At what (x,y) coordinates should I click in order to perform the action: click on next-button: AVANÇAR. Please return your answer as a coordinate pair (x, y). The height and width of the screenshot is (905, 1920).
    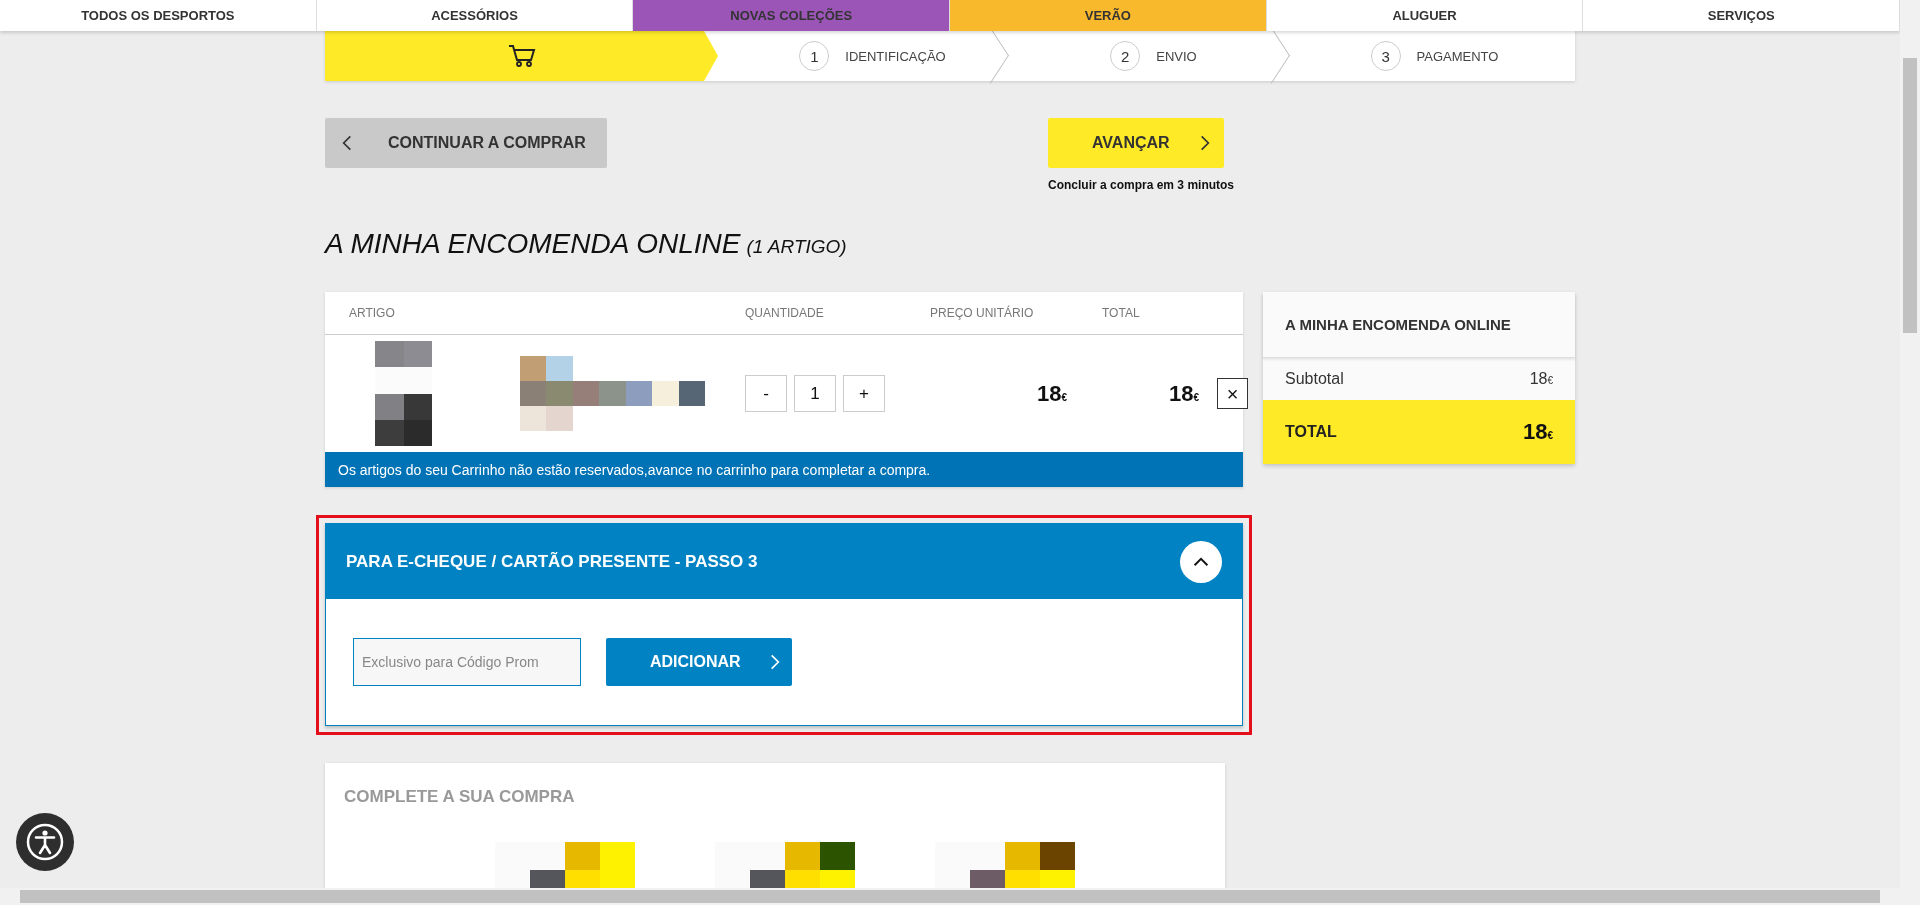
    Looking at the image, I should click on (1136, 143).